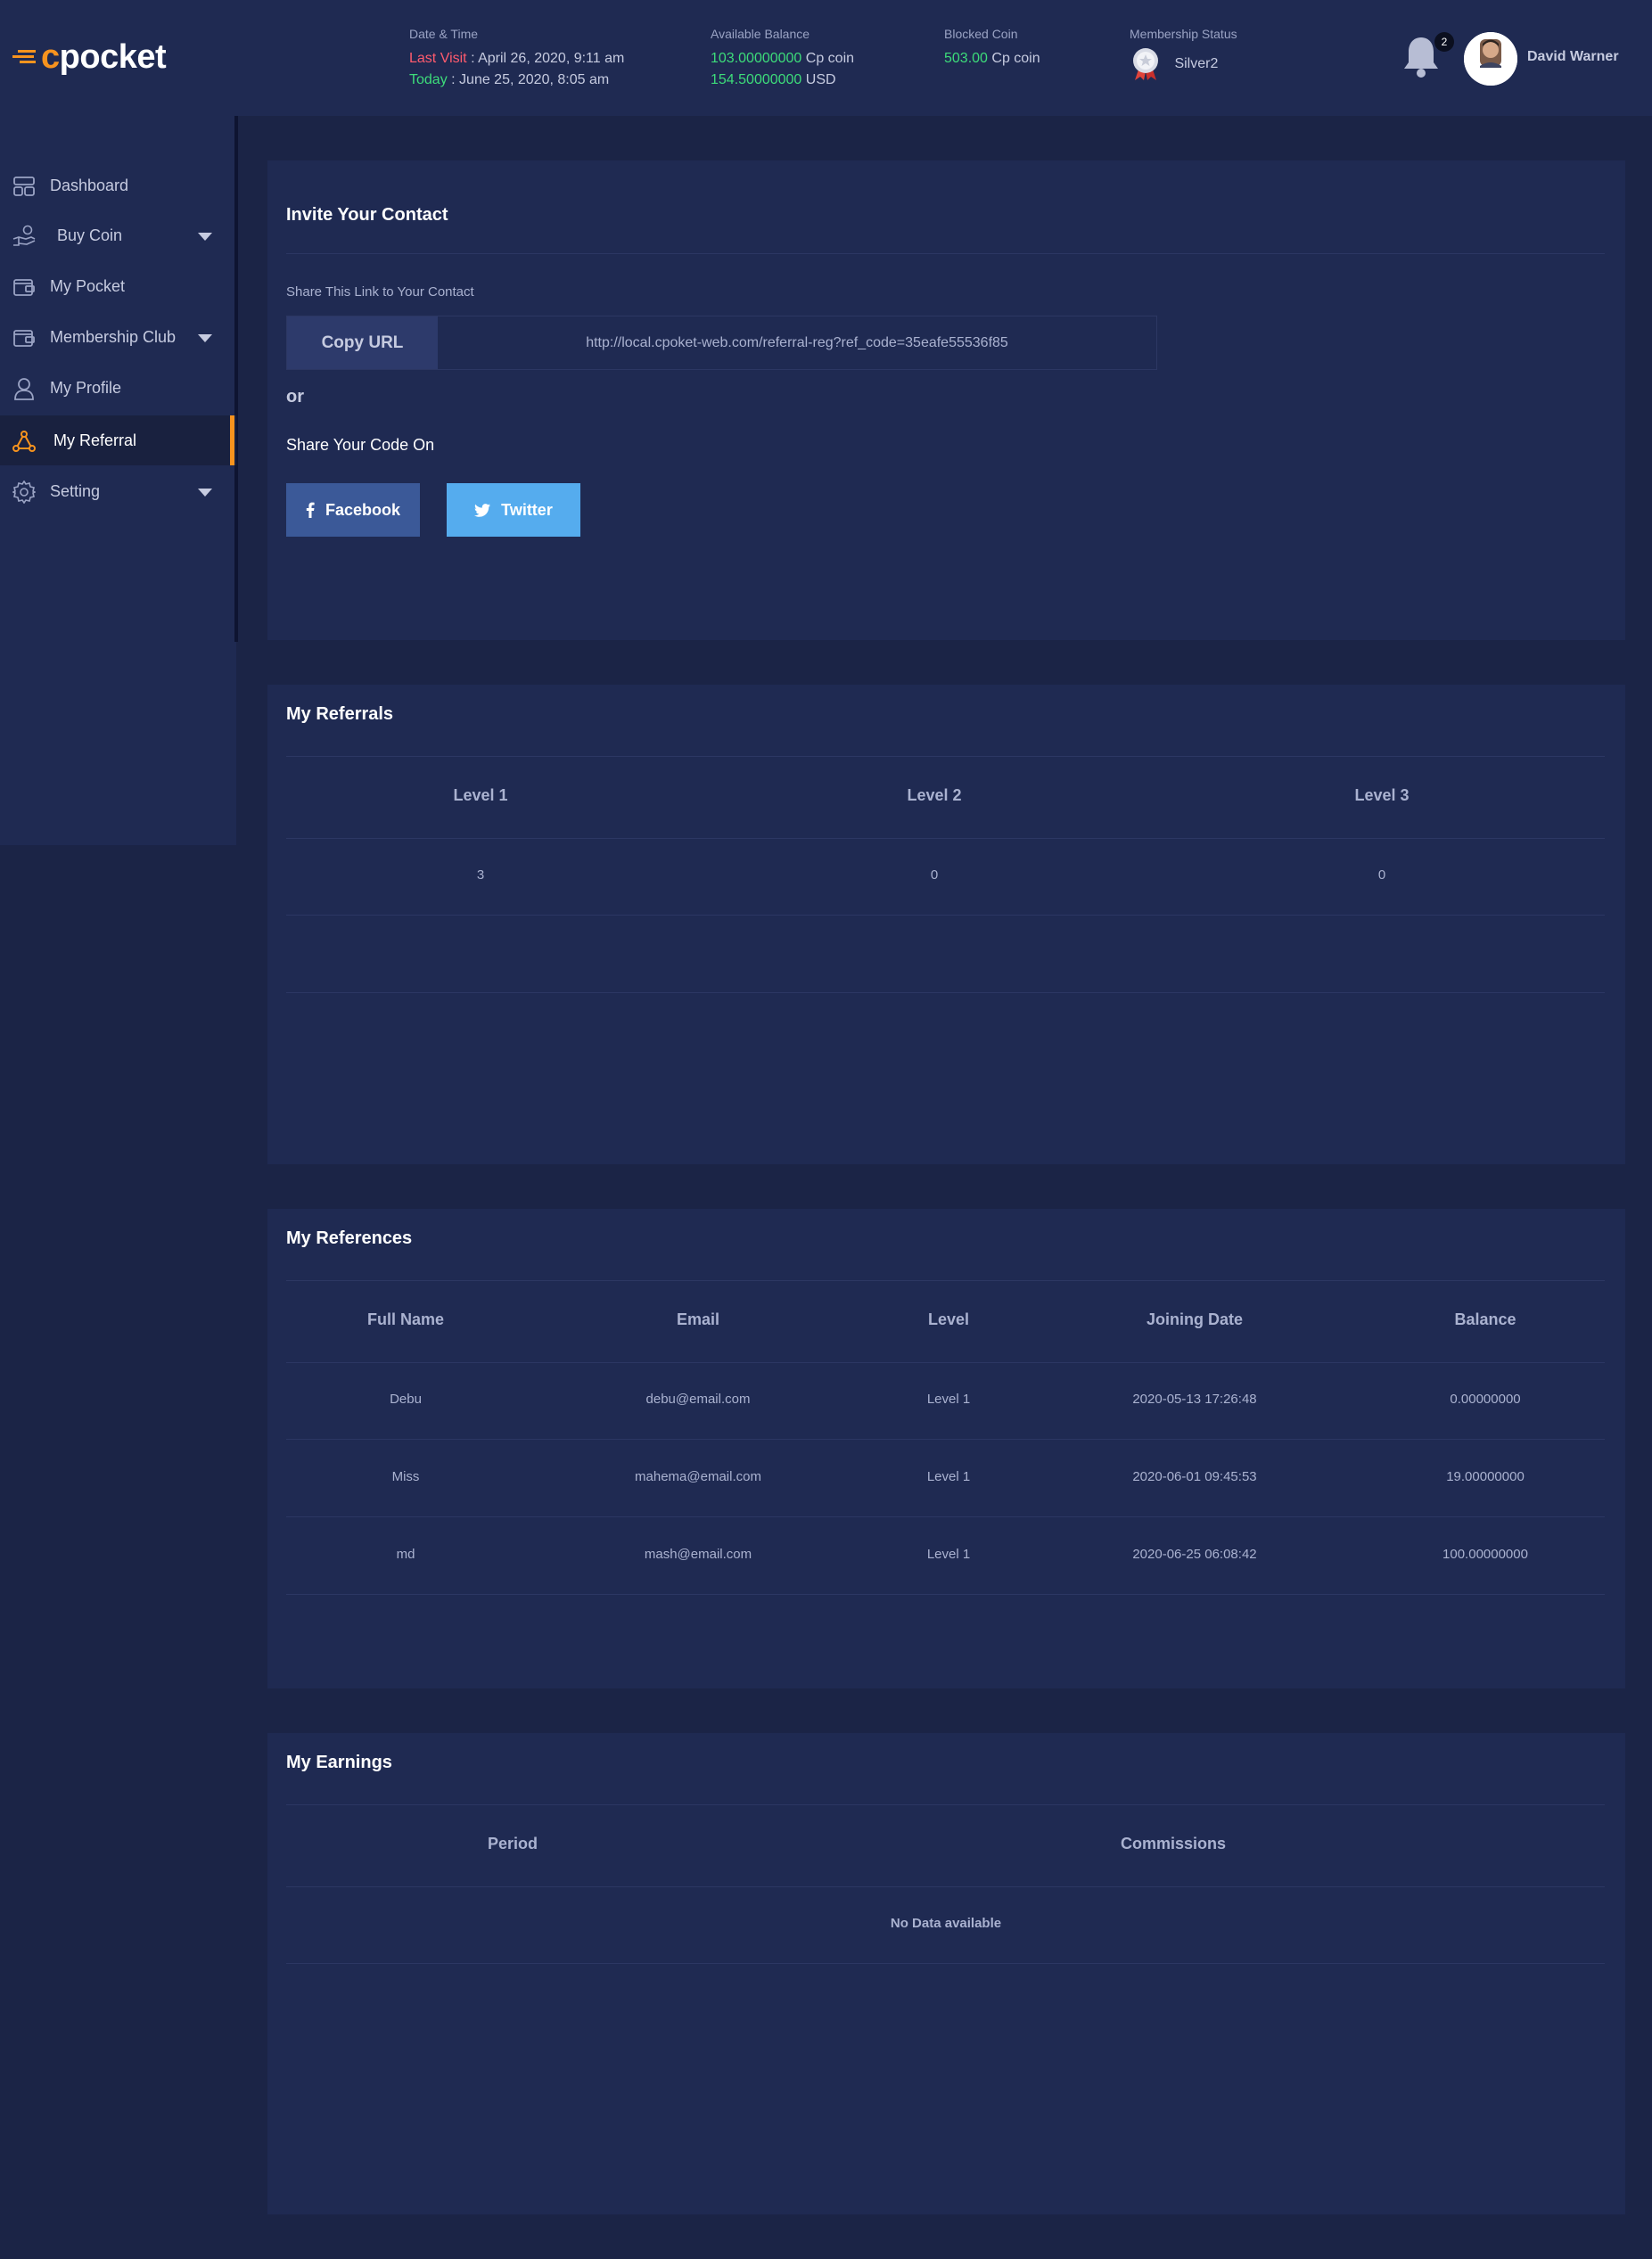 The height and width of the screenshot is (2259, 1652). Describe the element at coordinates (24, 186) in the screenshot. I see `dashboard-icon` at that location.